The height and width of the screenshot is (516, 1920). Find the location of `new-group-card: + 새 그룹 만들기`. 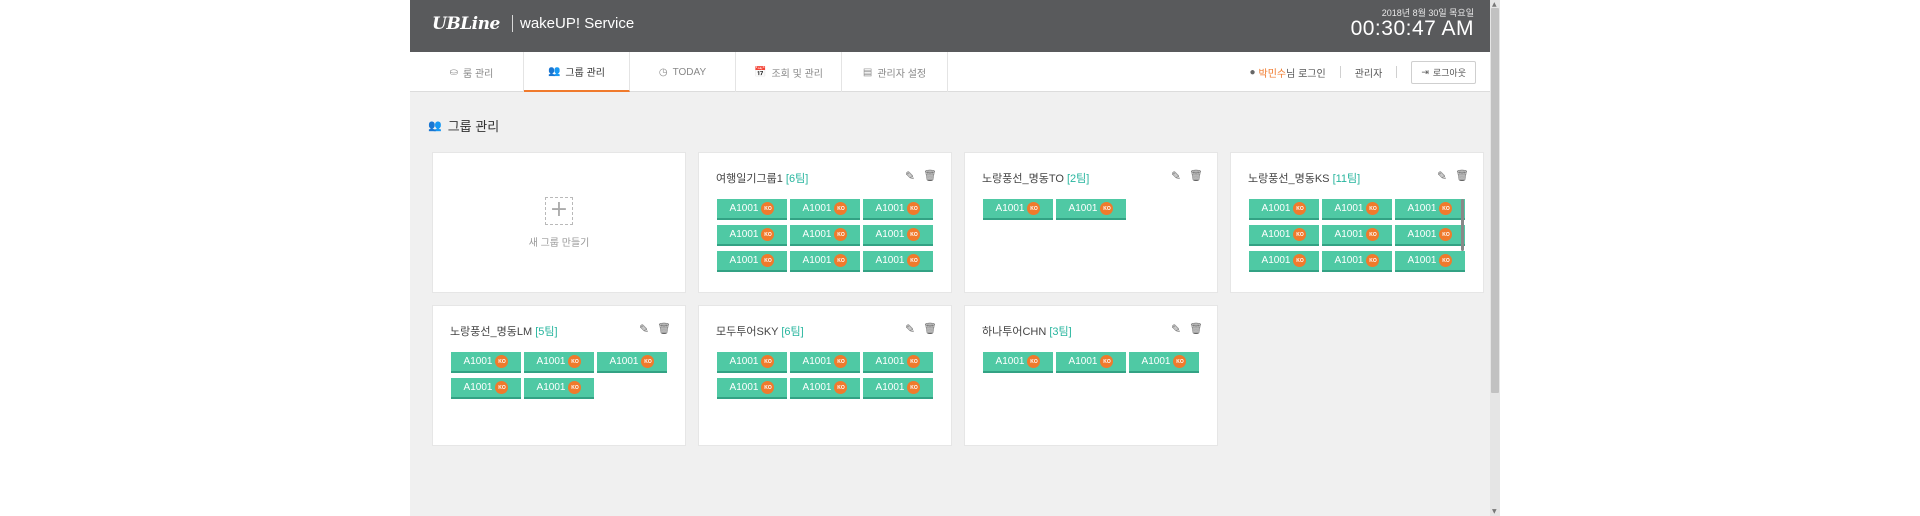

new-group-card: + 새 그룹 만들기 is located at coordinates (559, 222).